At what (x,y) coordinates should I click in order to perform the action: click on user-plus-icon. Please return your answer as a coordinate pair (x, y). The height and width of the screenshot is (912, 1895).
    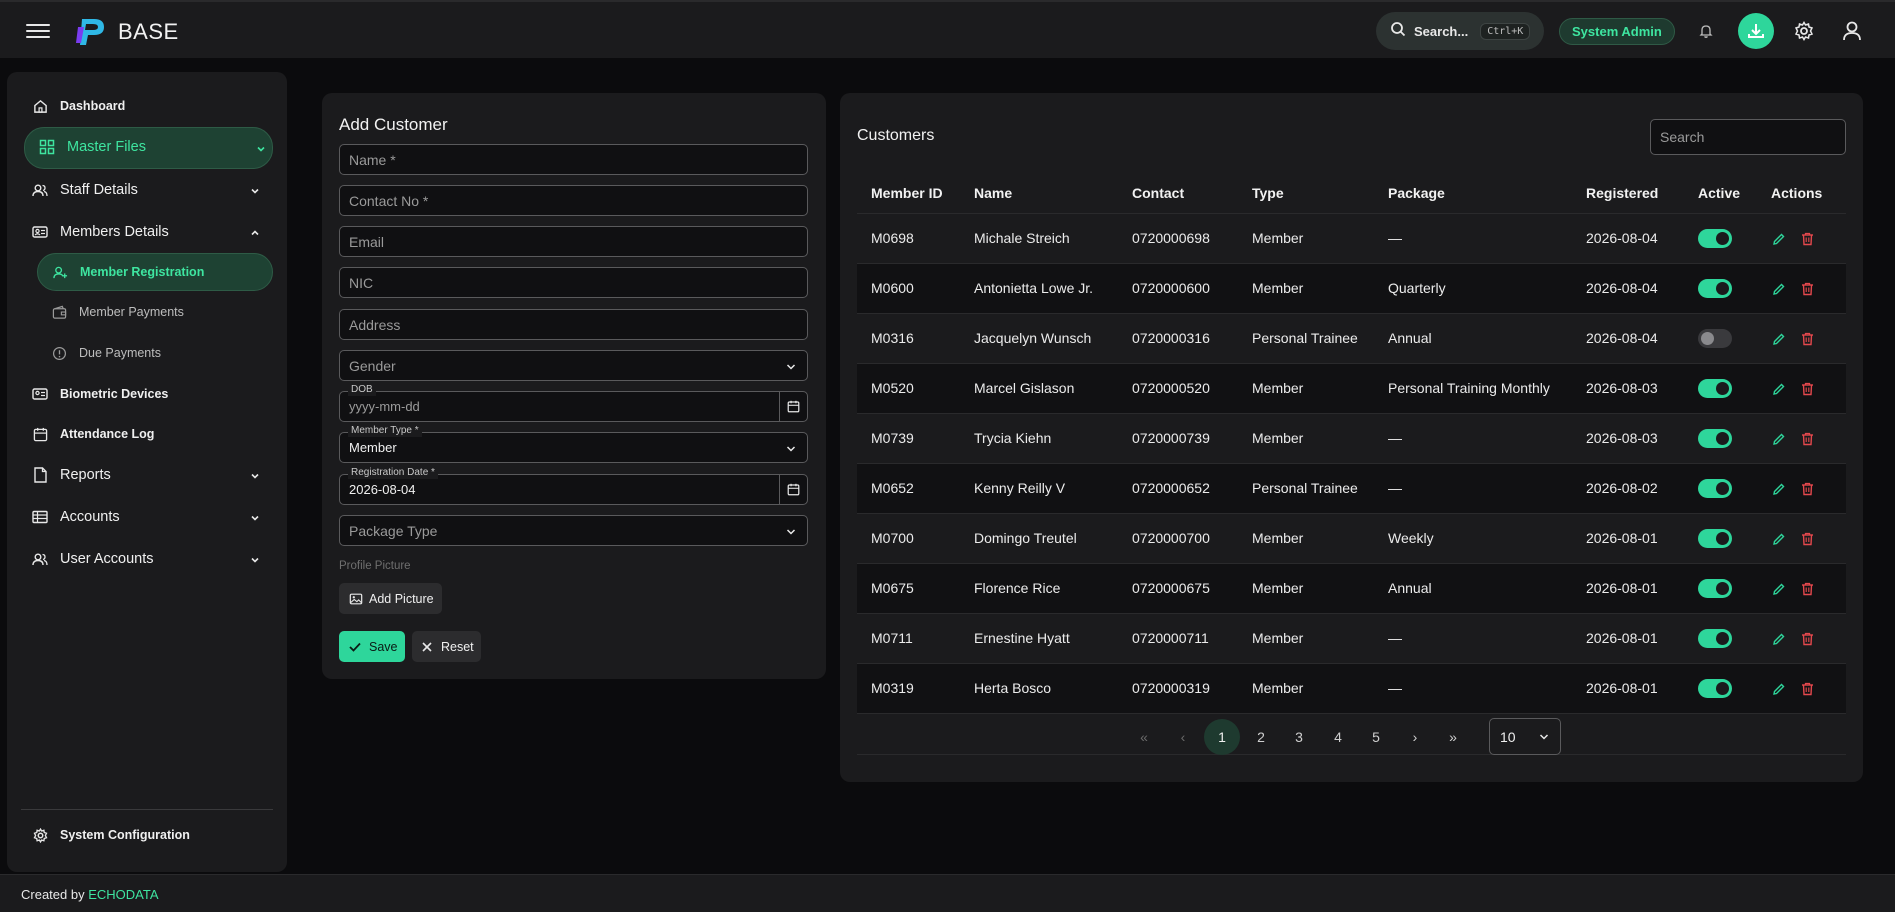
    Looking at the image, I should click on (60, 272).